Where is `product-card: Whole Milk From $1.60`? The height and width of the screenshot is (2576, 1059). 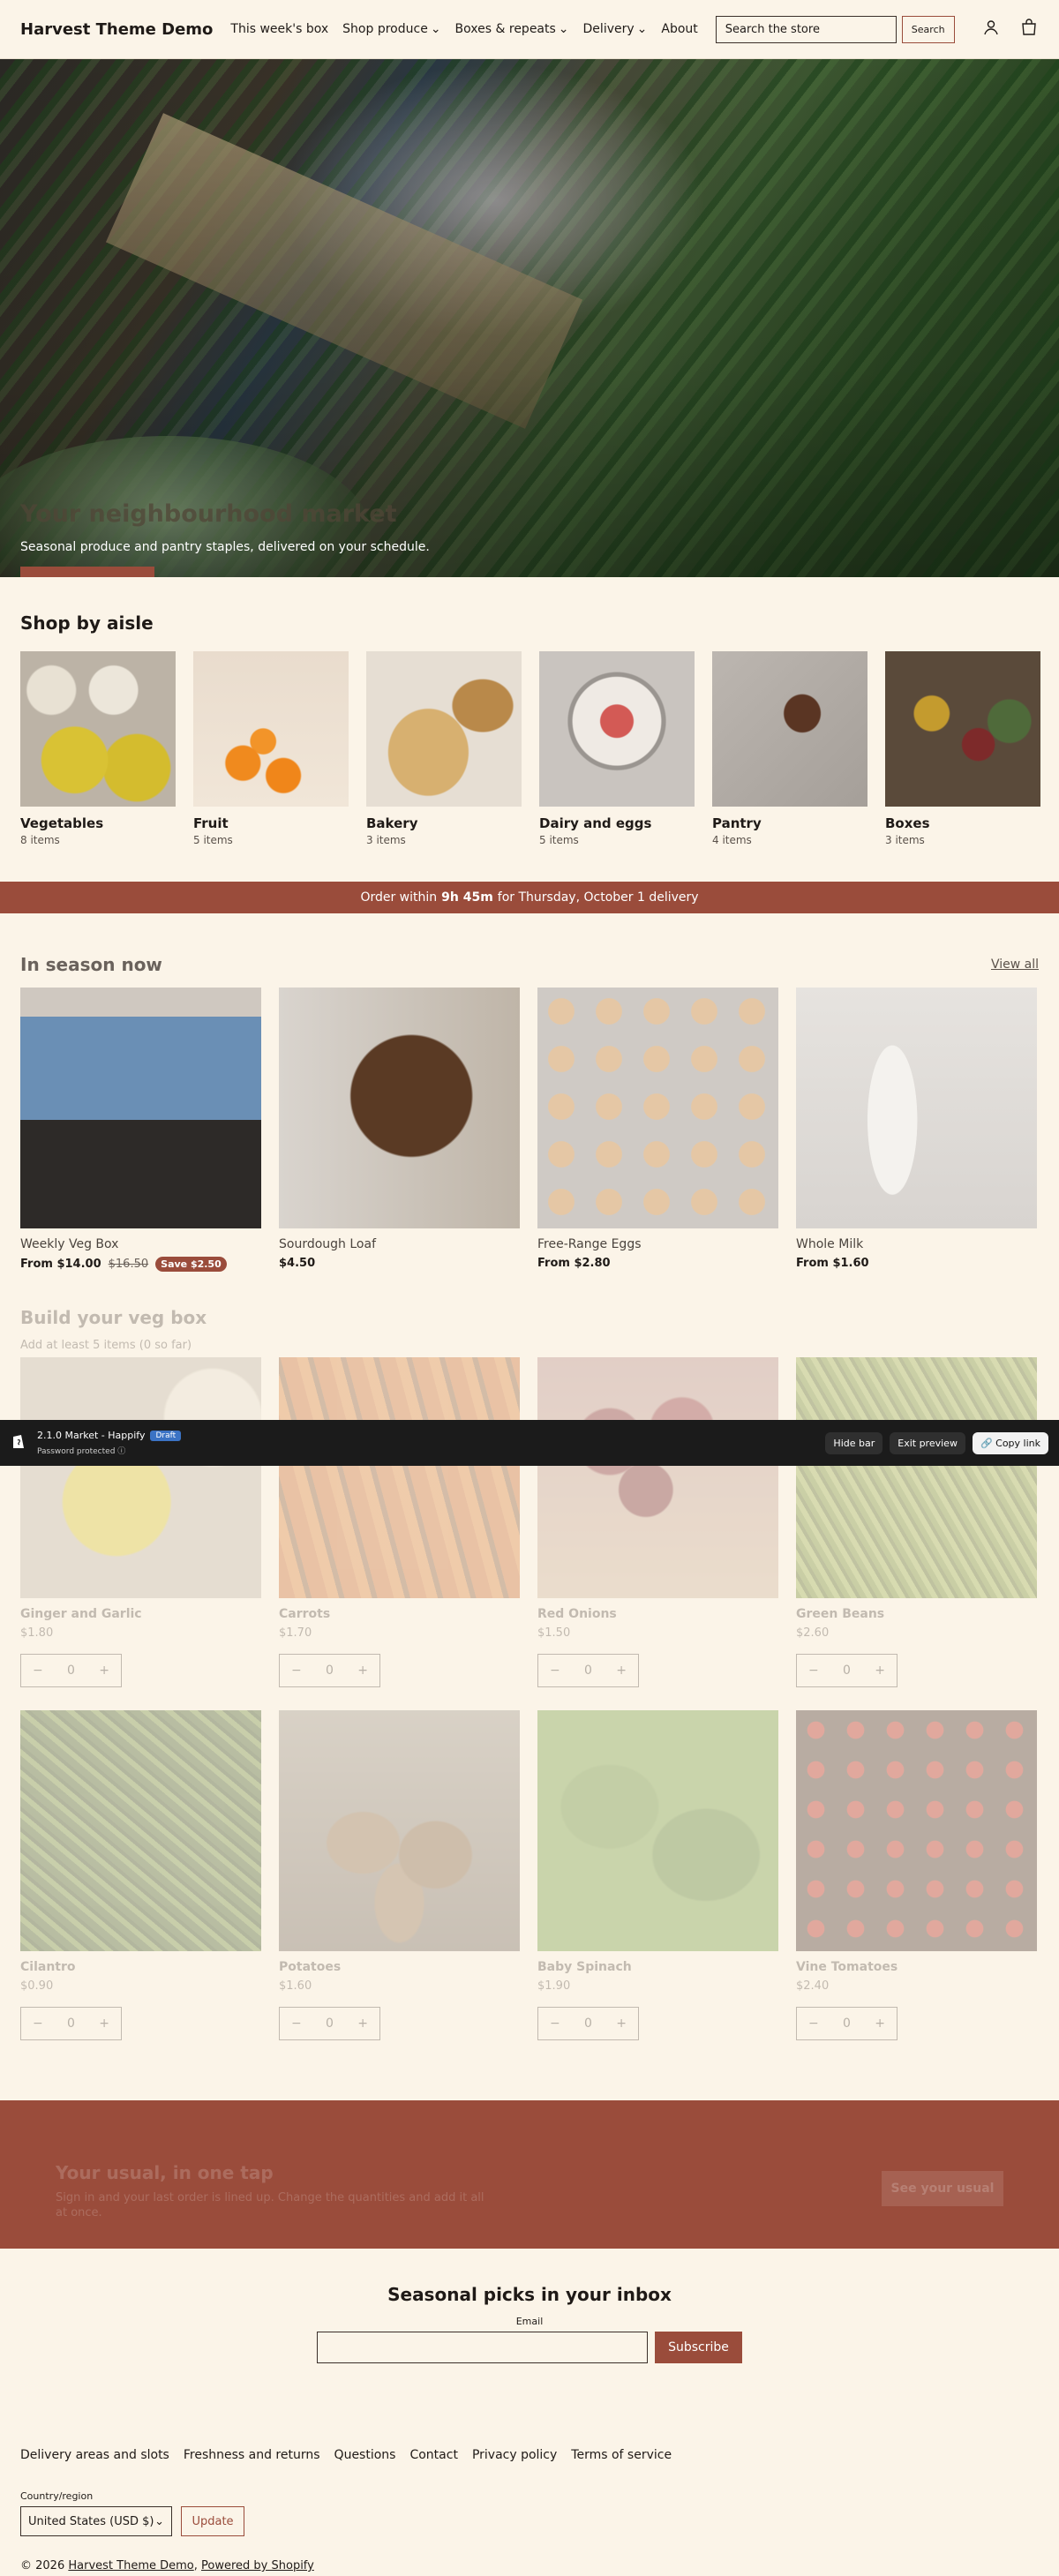
product-card: Whole Milk From $1.60 is located at coordinates (916, 1130).